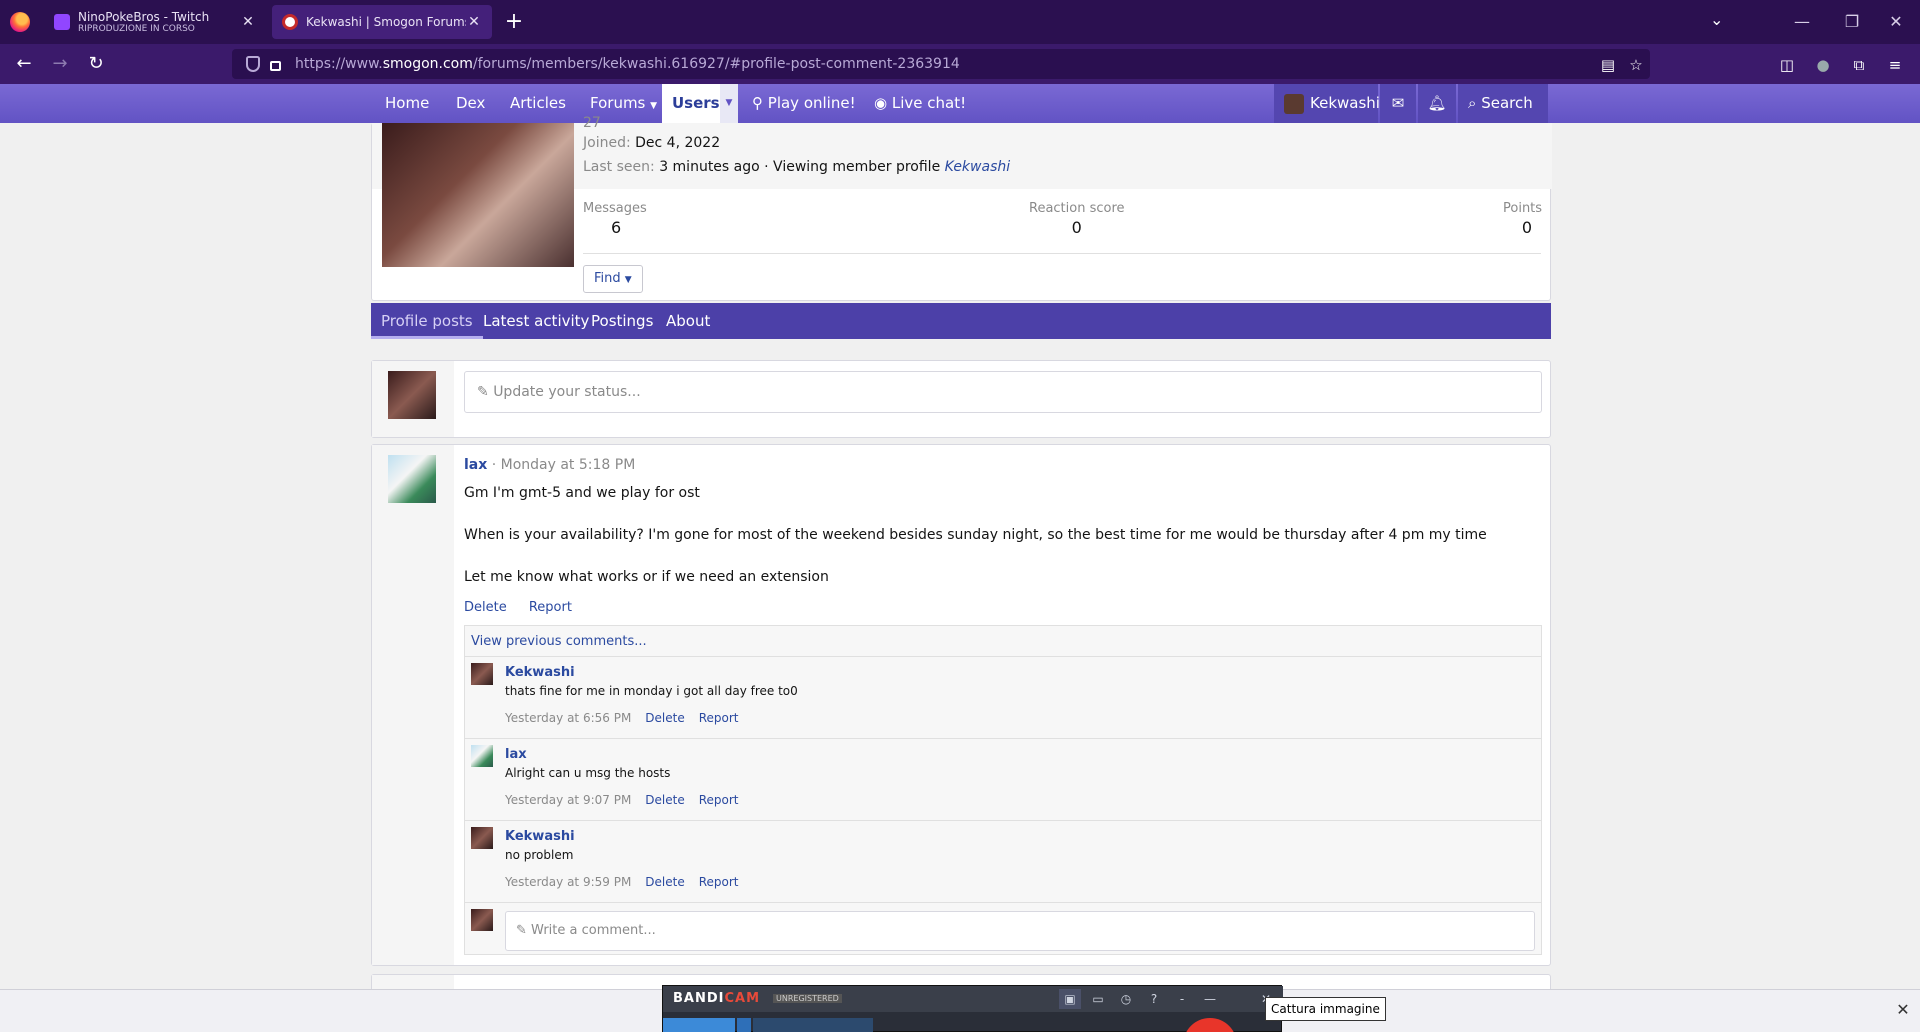  Describe the element at coordinates (1437, 103) in the screenshot. I see `bell-icon: 🔔︎` at that location.